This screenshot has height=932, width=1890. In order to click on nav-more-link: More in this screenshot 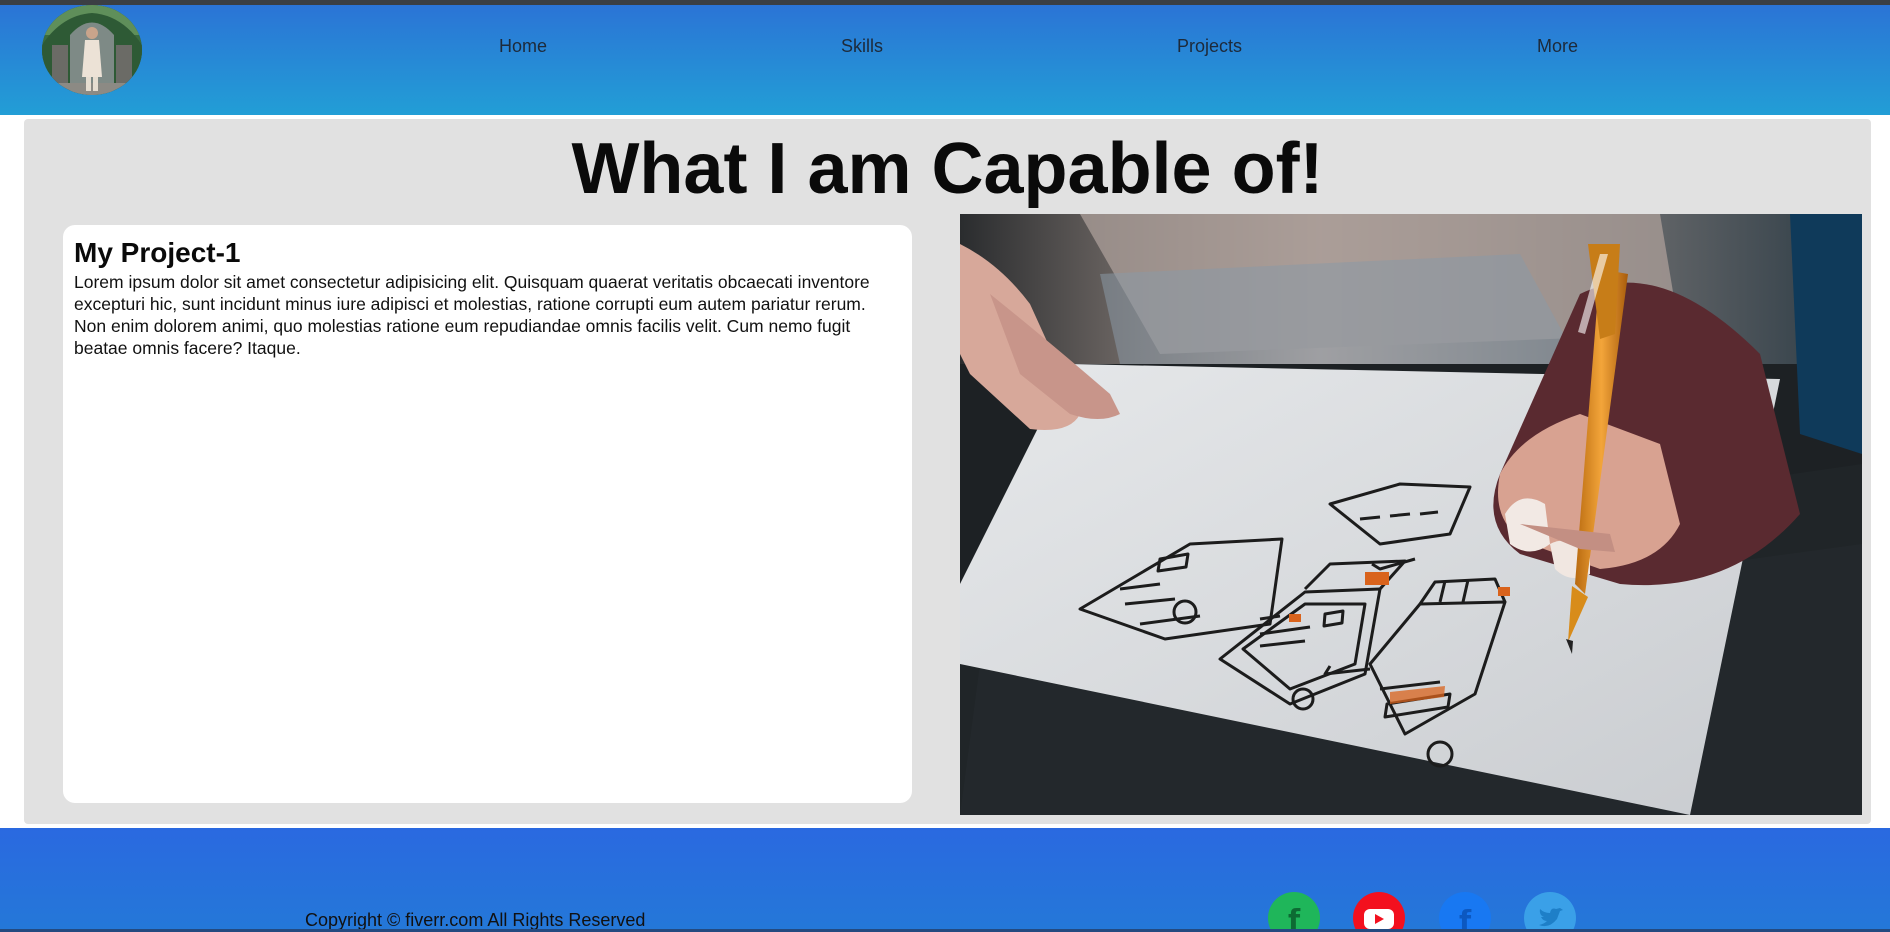, I will do `click(1557, 46)`.